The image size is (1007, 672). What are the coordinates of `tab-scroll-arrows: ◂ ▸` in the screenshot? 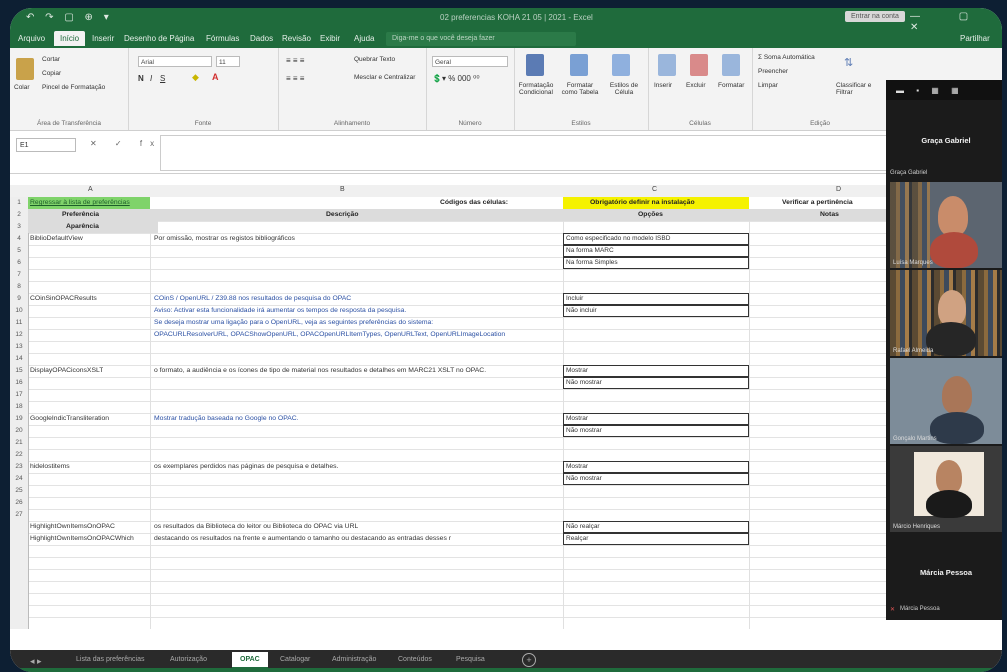 It's located at (36, 661).